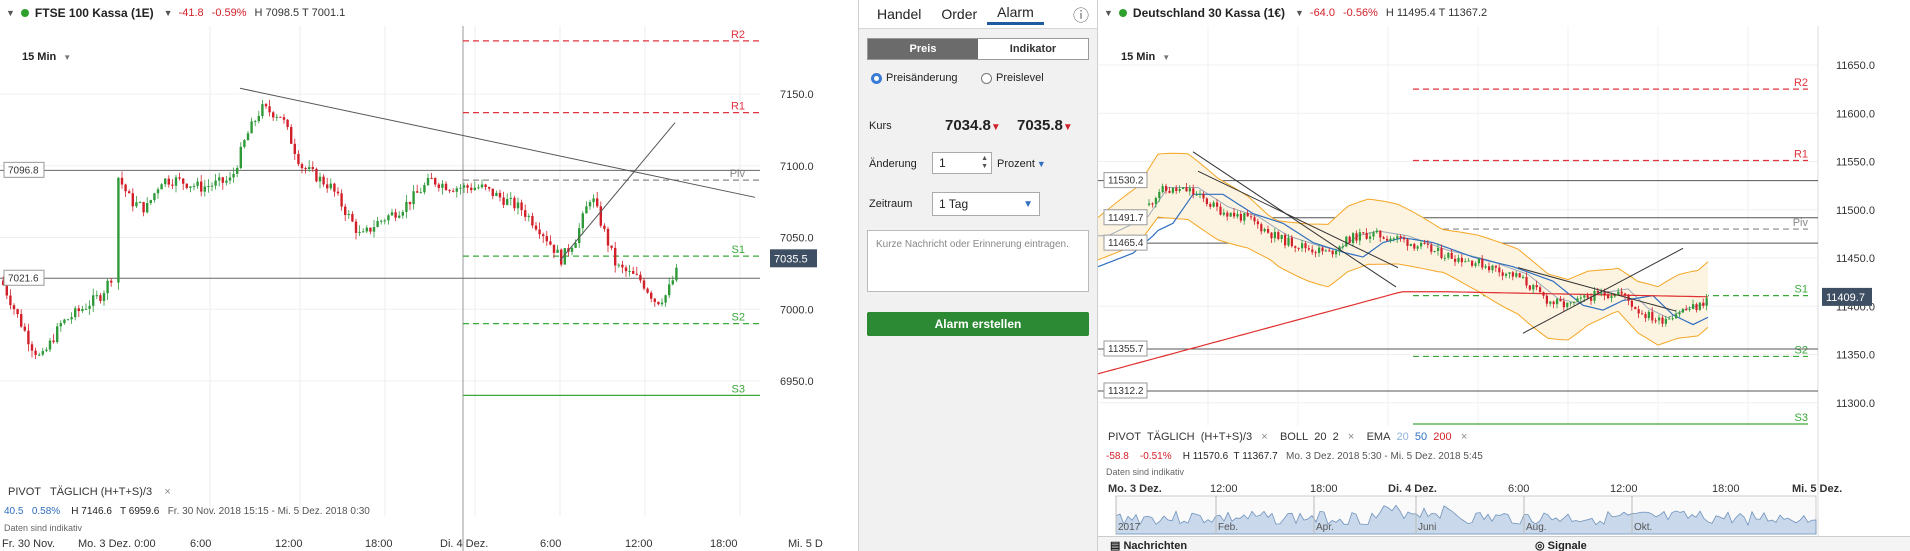 Image resolution: width=1910 pixels, height=551 pixels. Describe the element at coordinates (797, 167) in the screenshot. I see `y-tick-label: 7100.0` at that location.